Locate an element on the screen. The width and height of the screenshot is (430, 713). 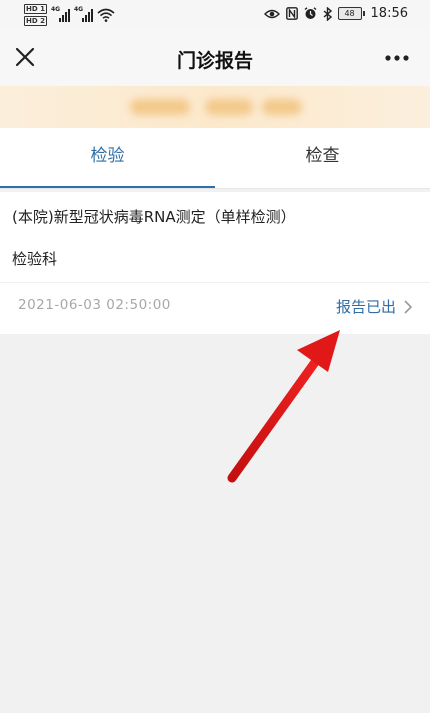
report-department: 检验科 is located at coordinates (35, 259).